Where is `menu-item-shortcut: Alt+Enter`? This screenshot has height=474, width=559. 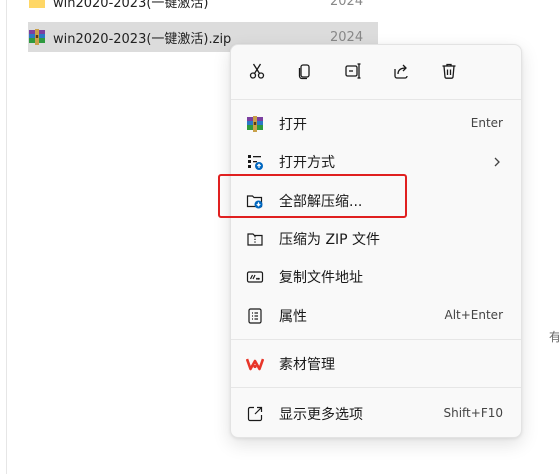
menu-item-shortcut: Alt+Enter is located at coordinates (473, 315).